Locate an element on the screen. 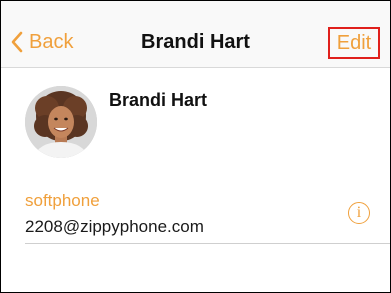  edit-button: Edit is located at coordinates (354, 43).